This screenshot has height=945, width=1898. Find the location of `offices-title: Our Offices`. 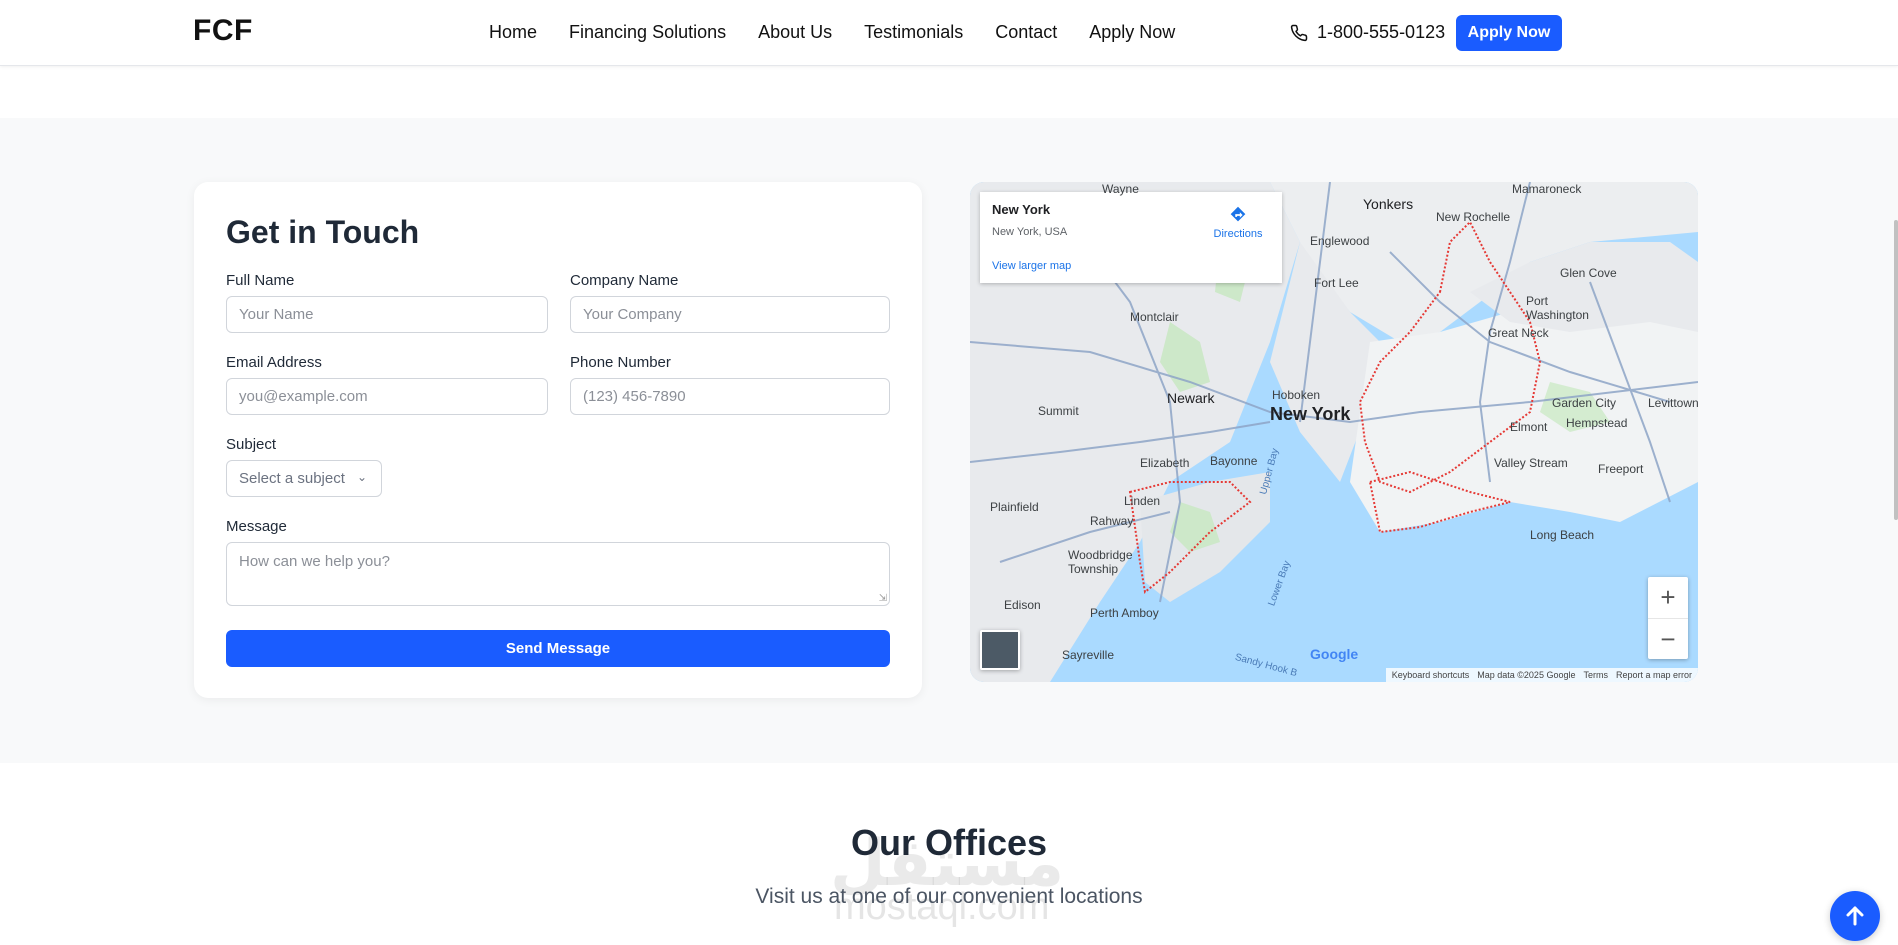

offices-title: Our Offices is located at coordinates (949, 842).